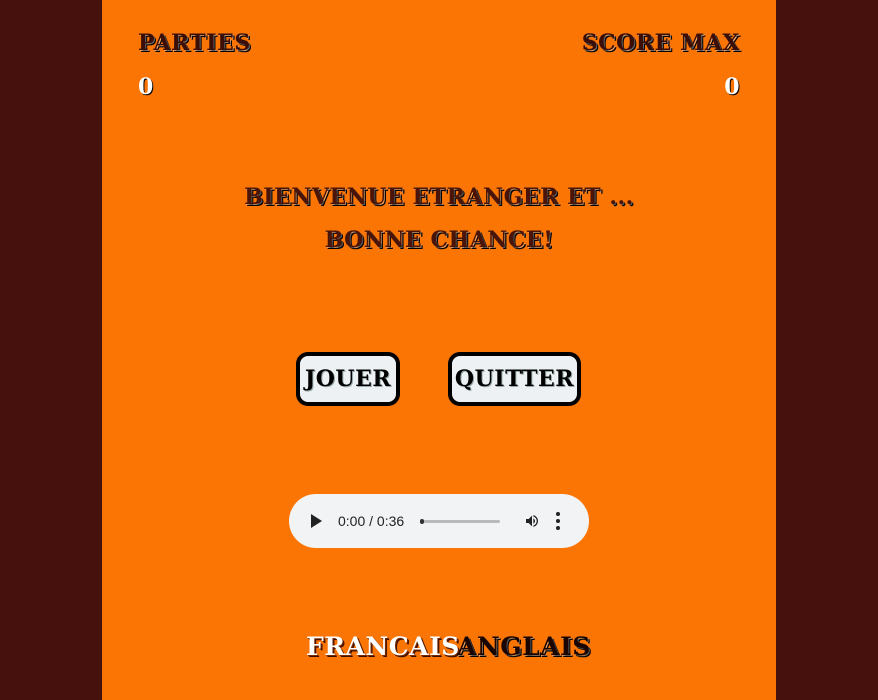 The height and width of the screenshot is (700, 878). What do you see at coordinates (660, 43) in the screenshot?
I see `score-max-label: SCORE MAX` at bounding box center [660, 43].